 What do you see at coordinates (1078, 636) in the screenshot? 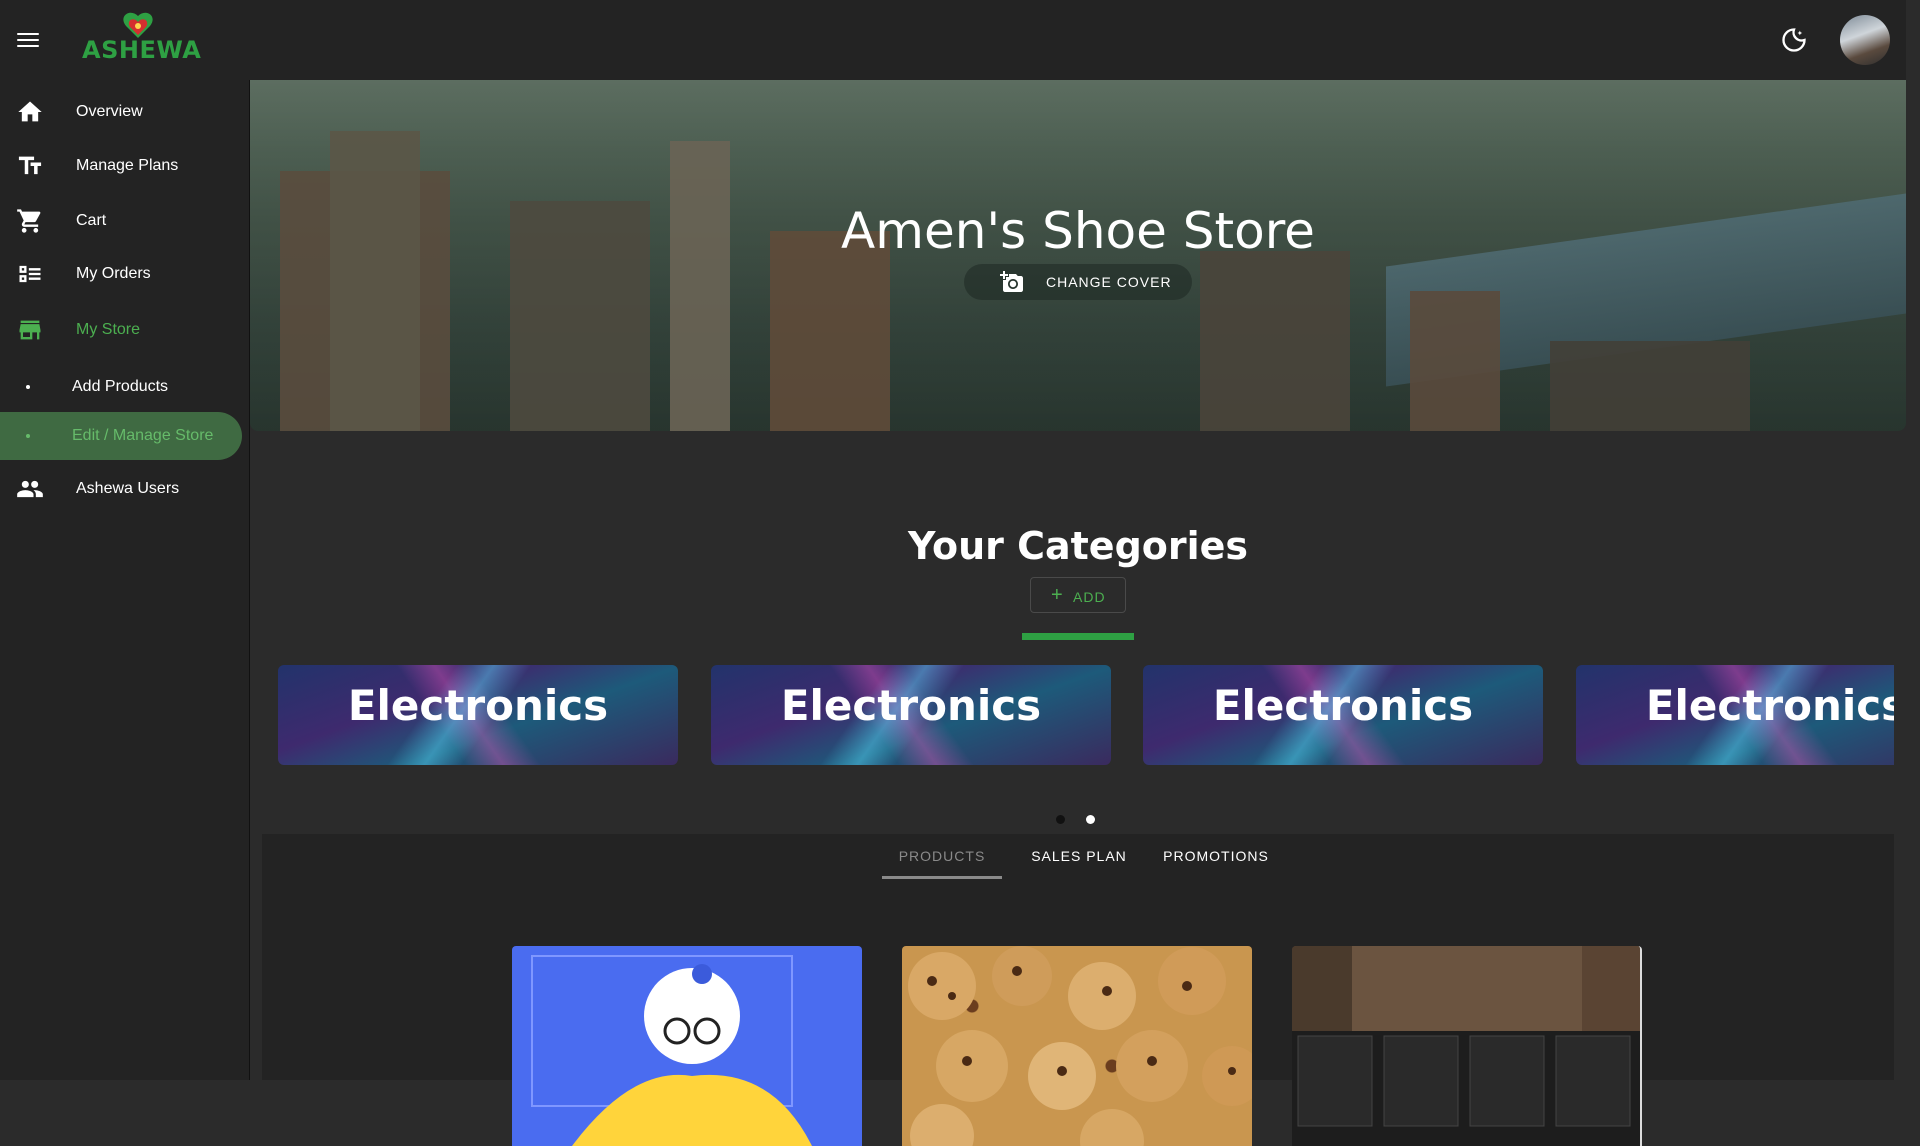
I see `title-underline` at bounding box center [1078, 636].